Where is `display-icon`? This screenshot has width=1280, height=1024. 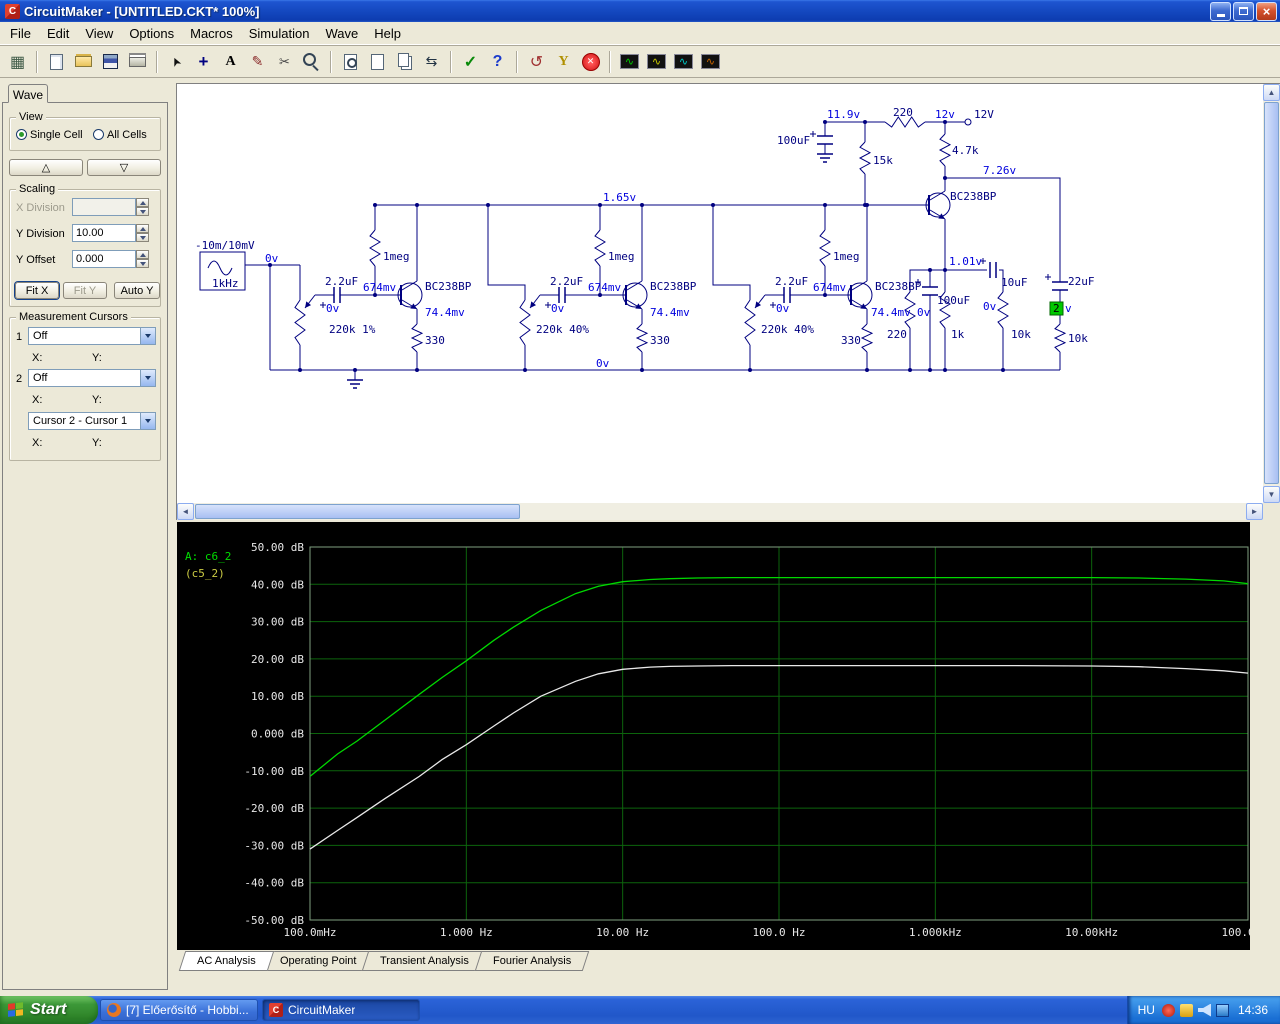
display-icon is located at coordinates (1222, 1010).